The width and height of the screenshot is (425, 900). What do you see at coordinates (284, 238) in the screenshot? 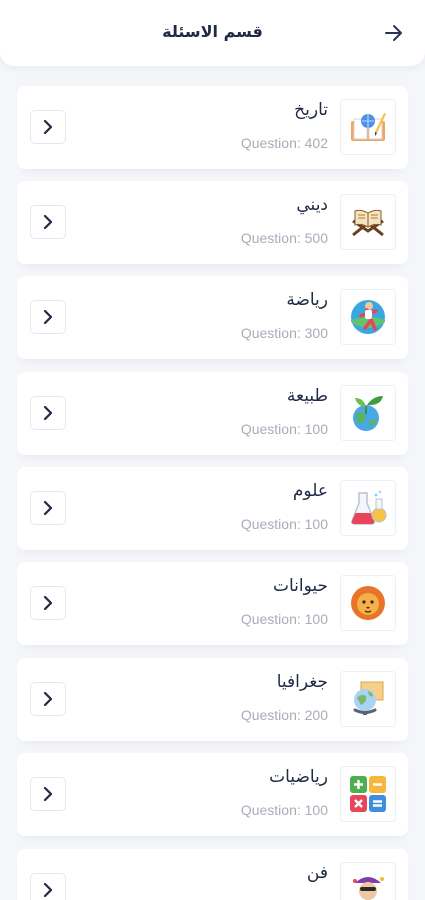
I see `question-count: Question: 500` at bounding box center [284, 238].